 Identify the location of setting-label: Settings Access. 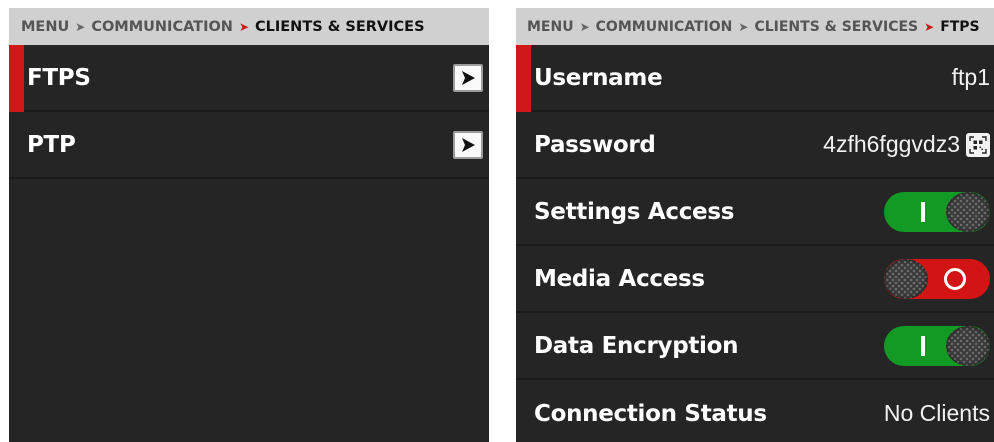
(634, 211).